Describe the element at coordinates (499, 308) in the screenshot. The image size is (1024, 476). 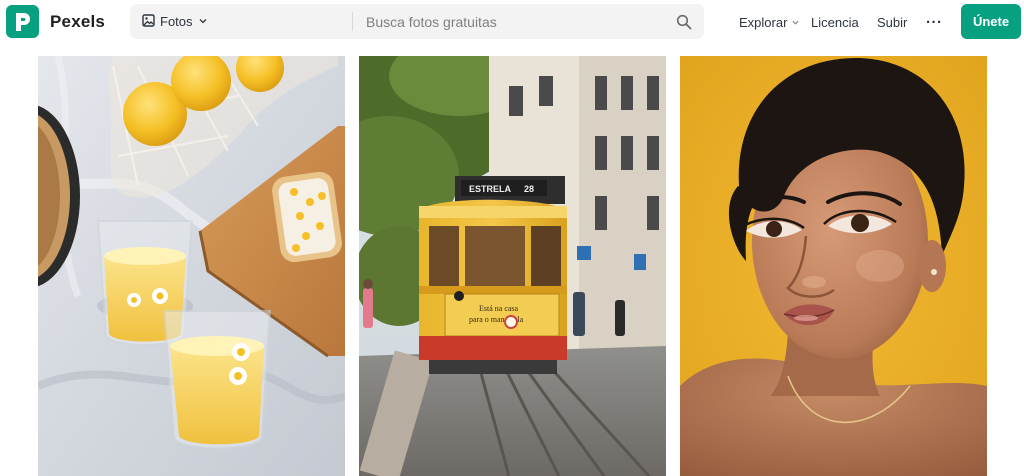
I see `tram-ad-line1: Está na casa` at that location.